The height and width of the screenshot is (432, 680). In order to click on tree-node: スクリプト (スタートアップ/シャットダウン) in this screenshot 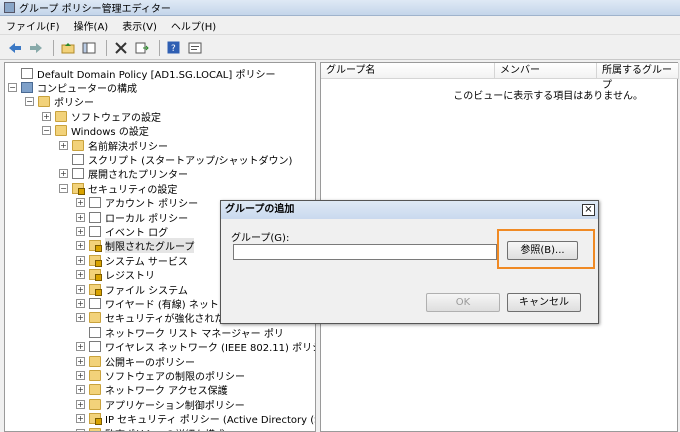, I will do `click(175, 159)`.